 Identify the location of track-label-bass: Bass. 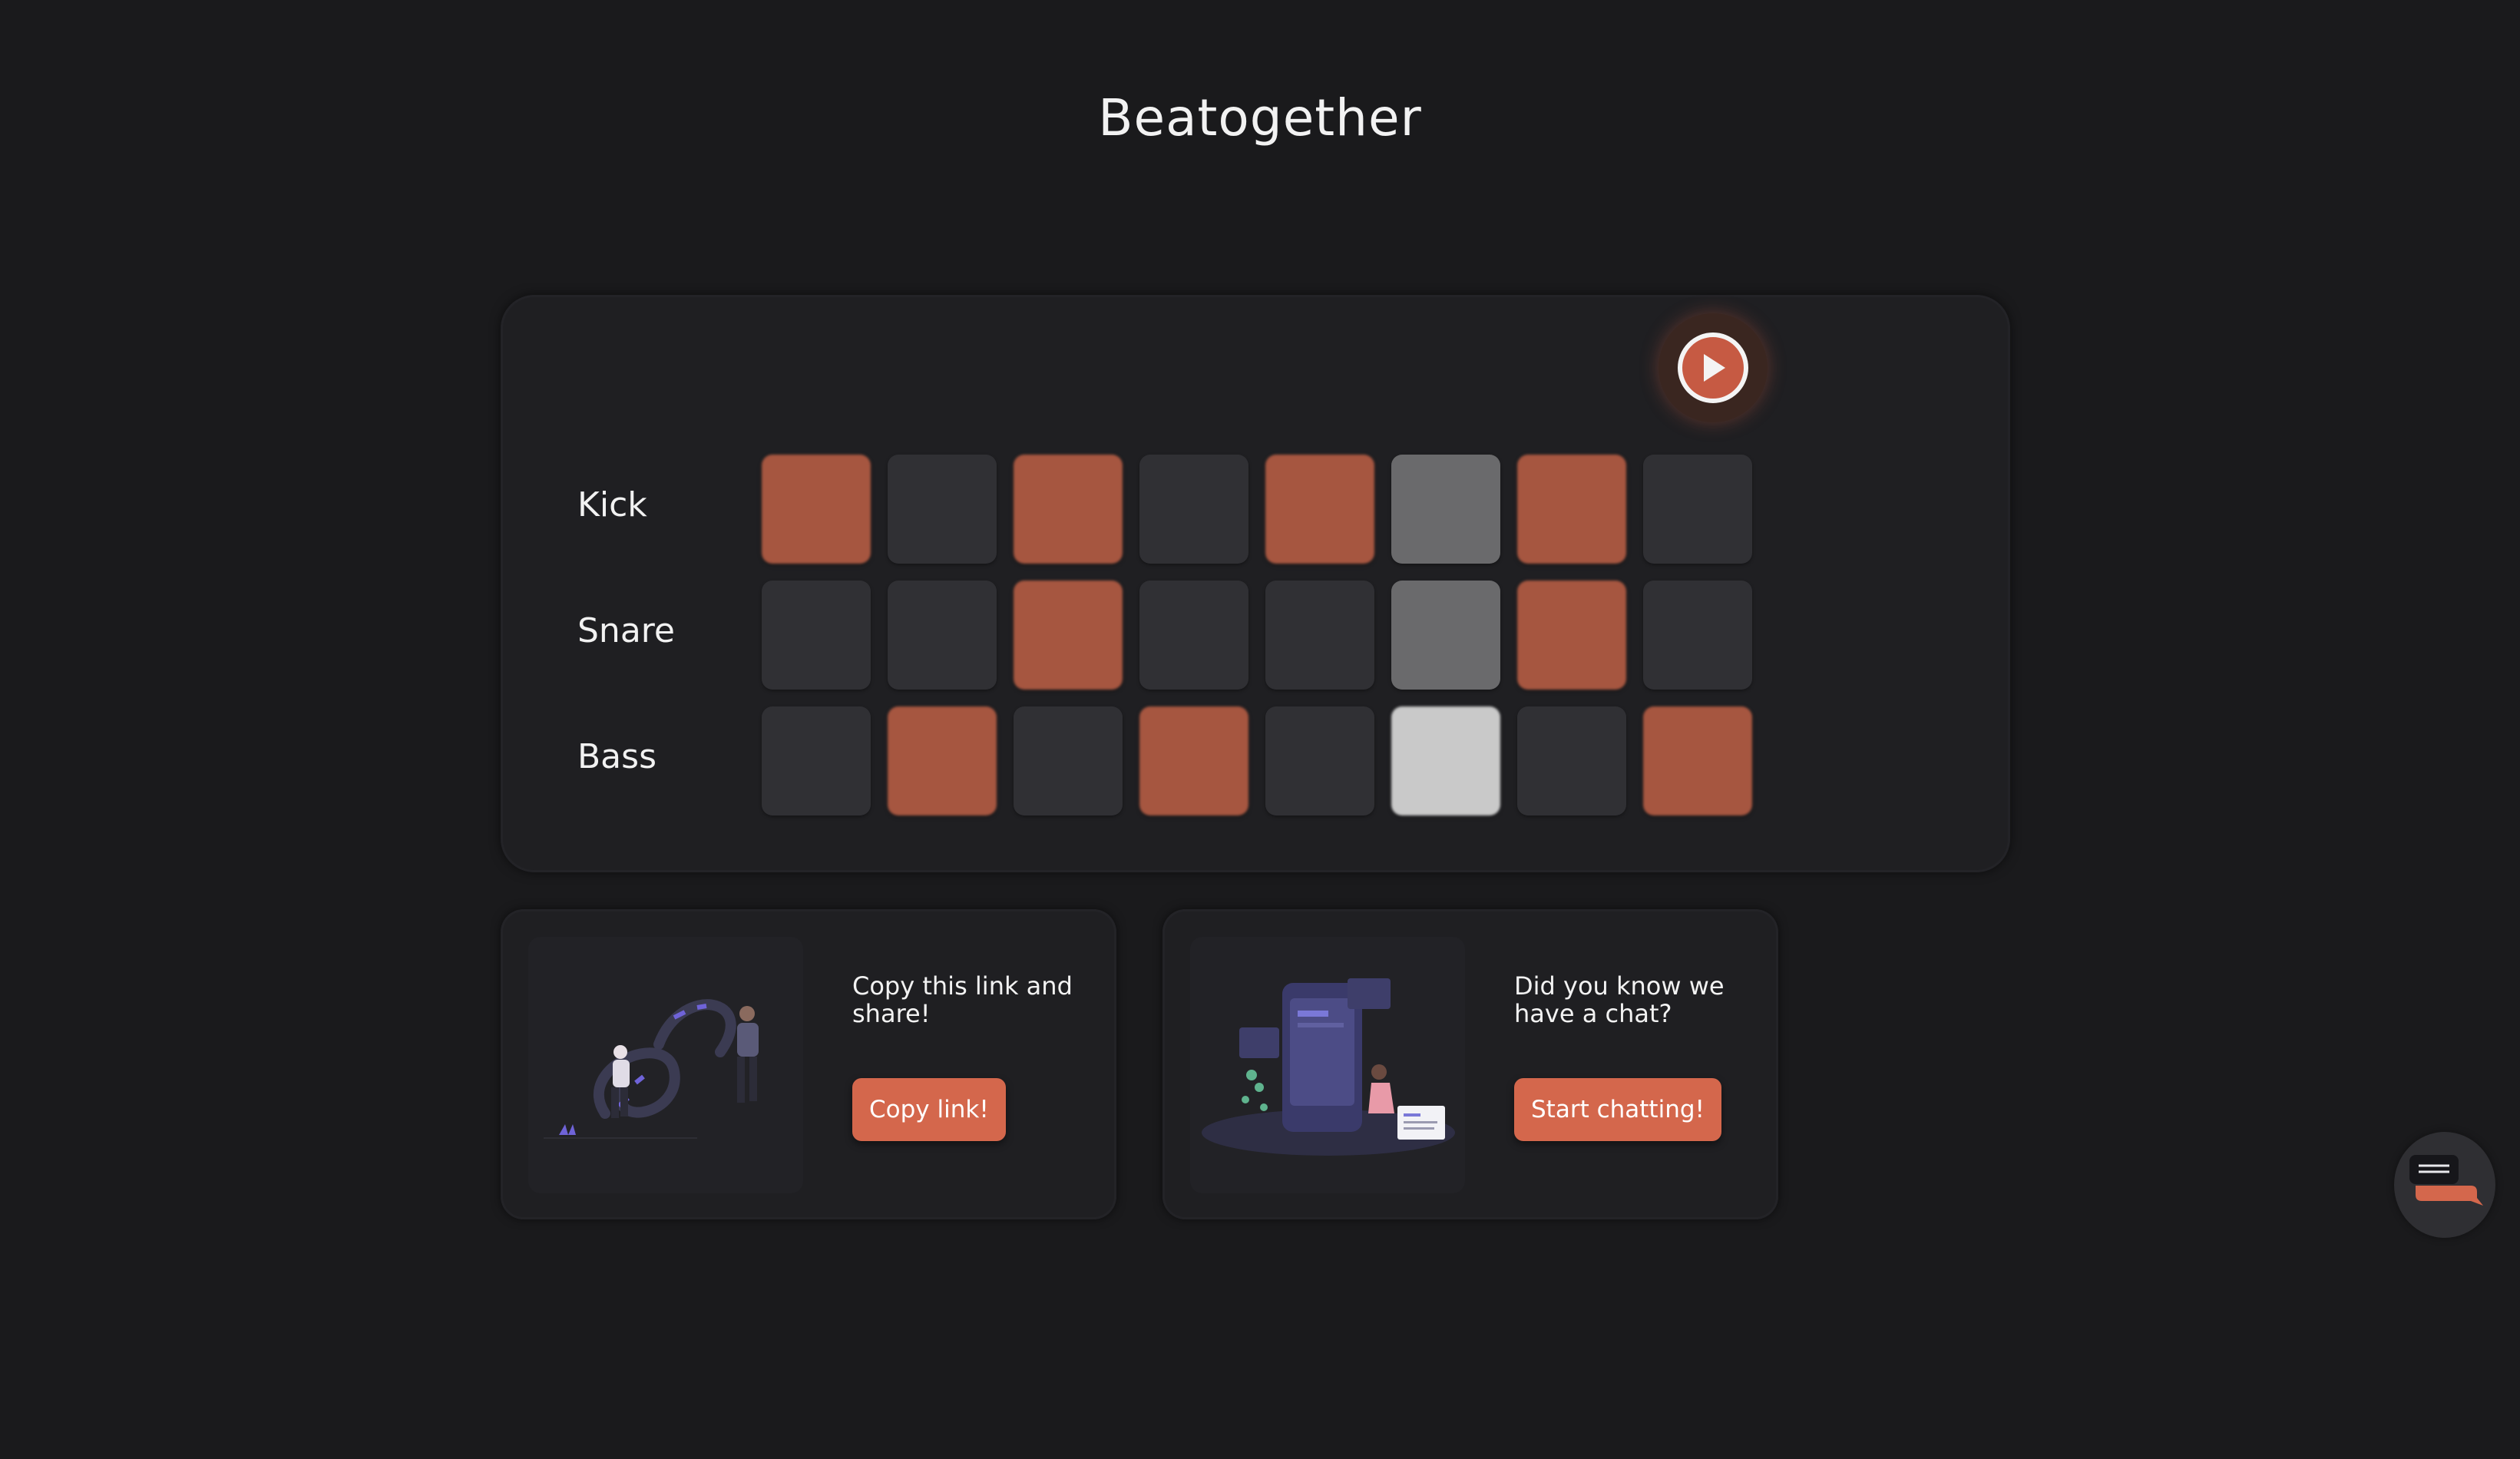
(617, 756).